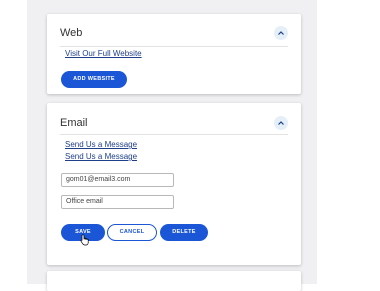 Image resolution: width=380 pixels, height=291 pixels. What do you see at coordinates (117, 180) in the screenshot?
I see `email-input: gom01@email3.com` at bounding box center [117, 180].